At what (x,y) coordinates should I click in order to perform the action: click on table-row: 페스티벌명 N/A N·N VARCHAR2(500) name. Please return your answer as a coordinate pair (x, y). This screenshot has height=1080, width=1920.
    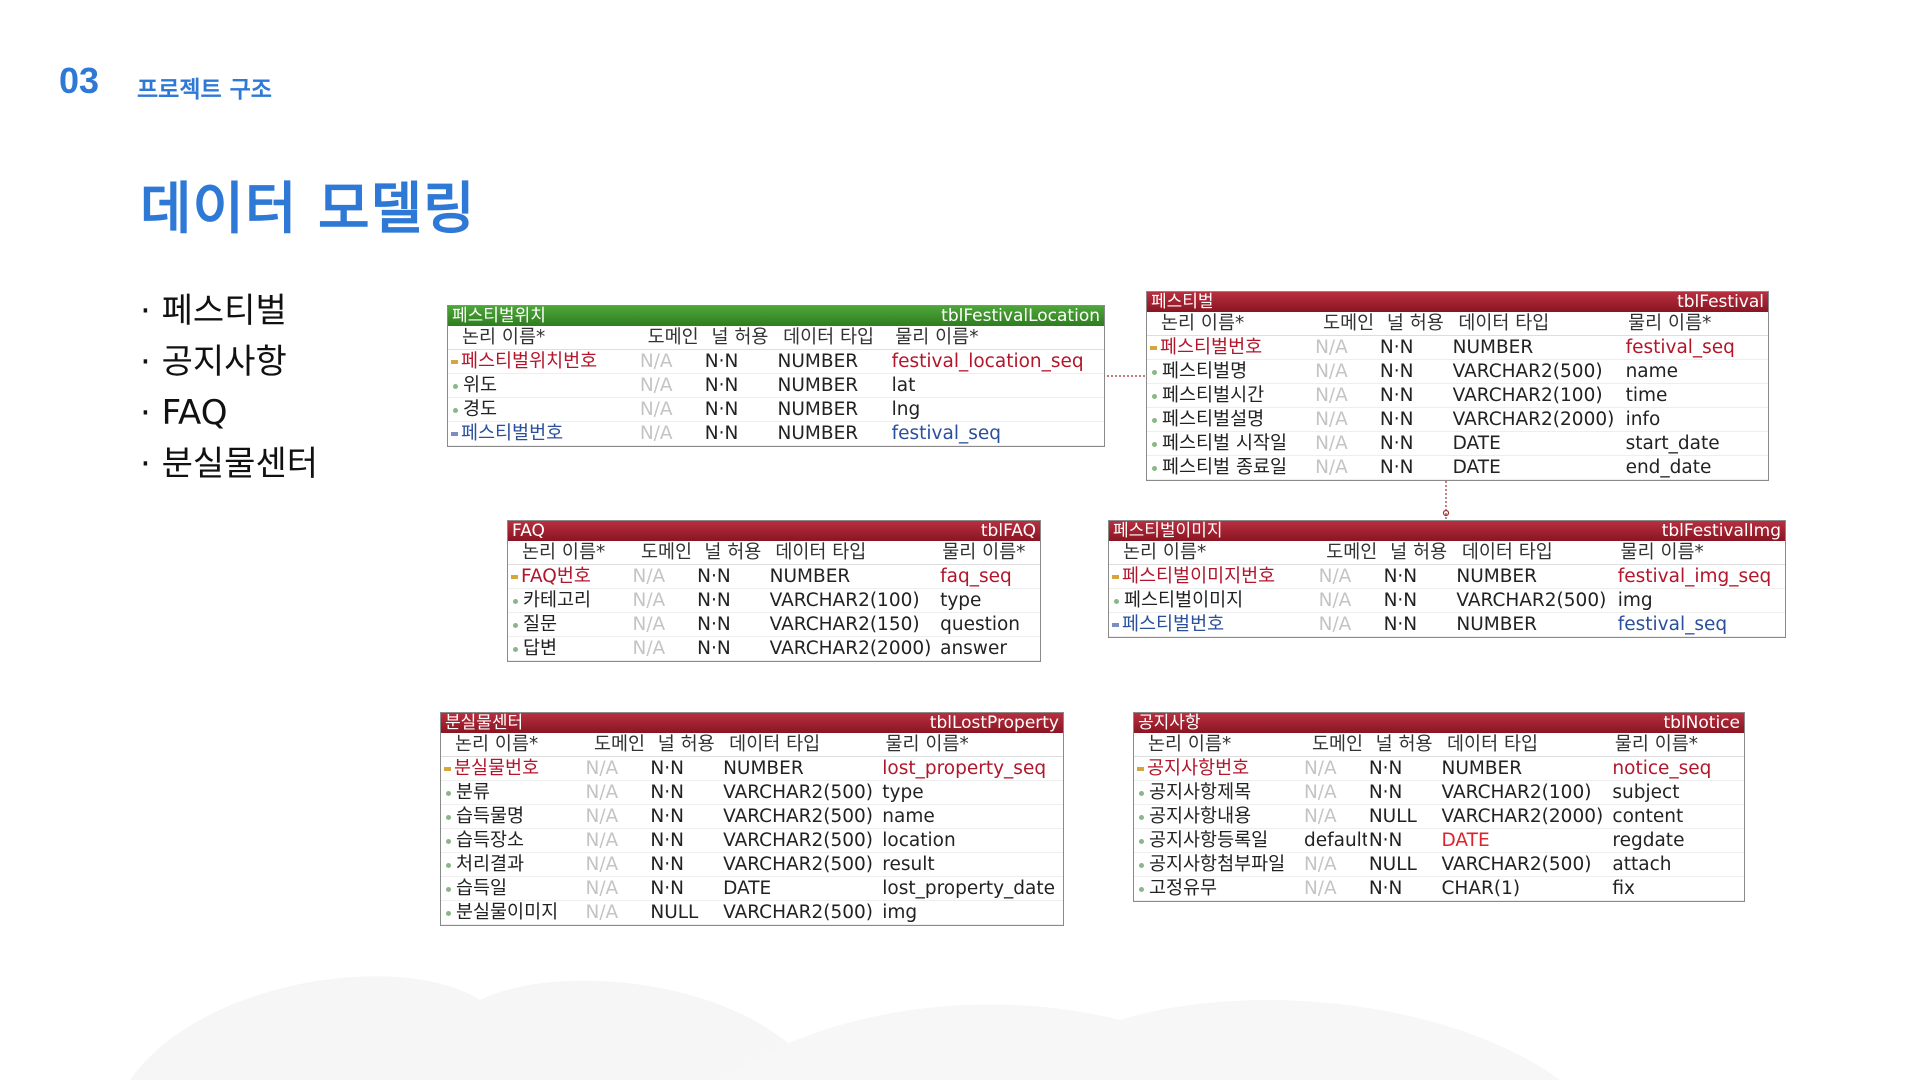
    Looking at the image, I should click on (1457, 372).